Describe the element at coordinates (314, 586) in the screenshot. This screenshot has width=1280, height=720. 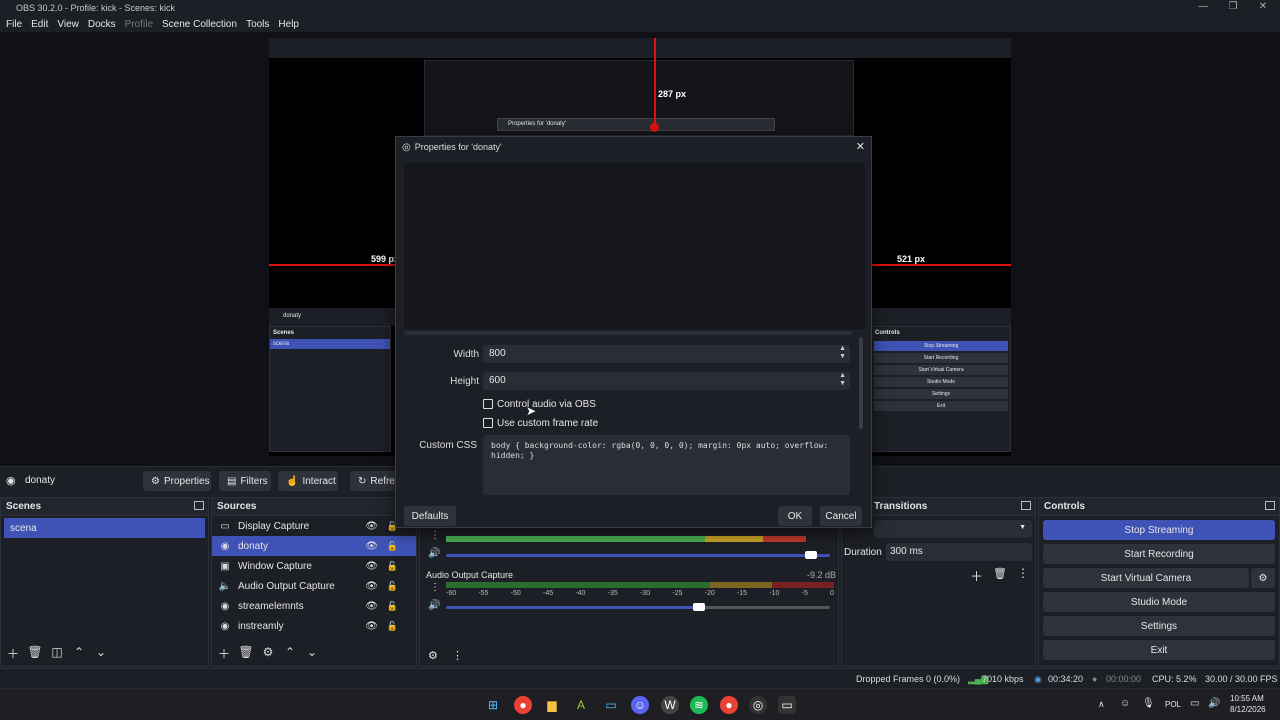
I see `source-item: 🔈 Audio Output Capture 👁 🔓` at that location.